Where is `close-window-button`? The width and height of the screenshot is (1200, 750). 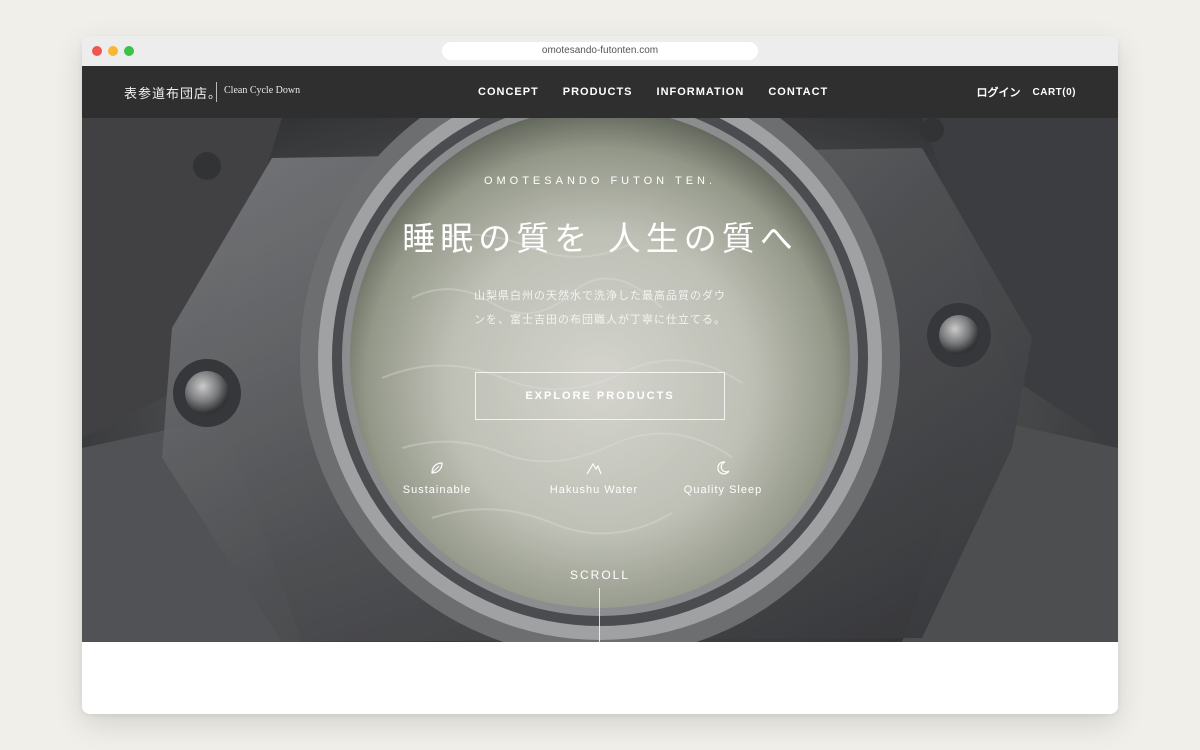
close-window-button is located at coordinates (97, 51).